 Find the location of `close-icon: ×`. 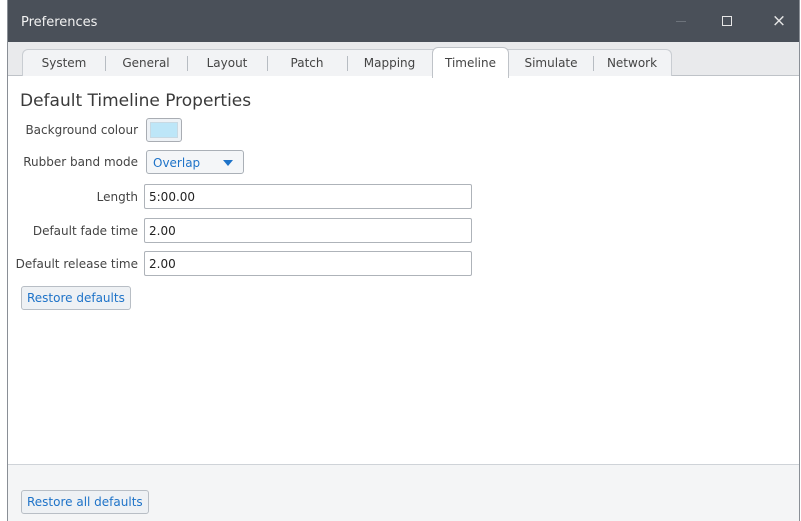

close-icon: × is located at coordinates (779, 20).